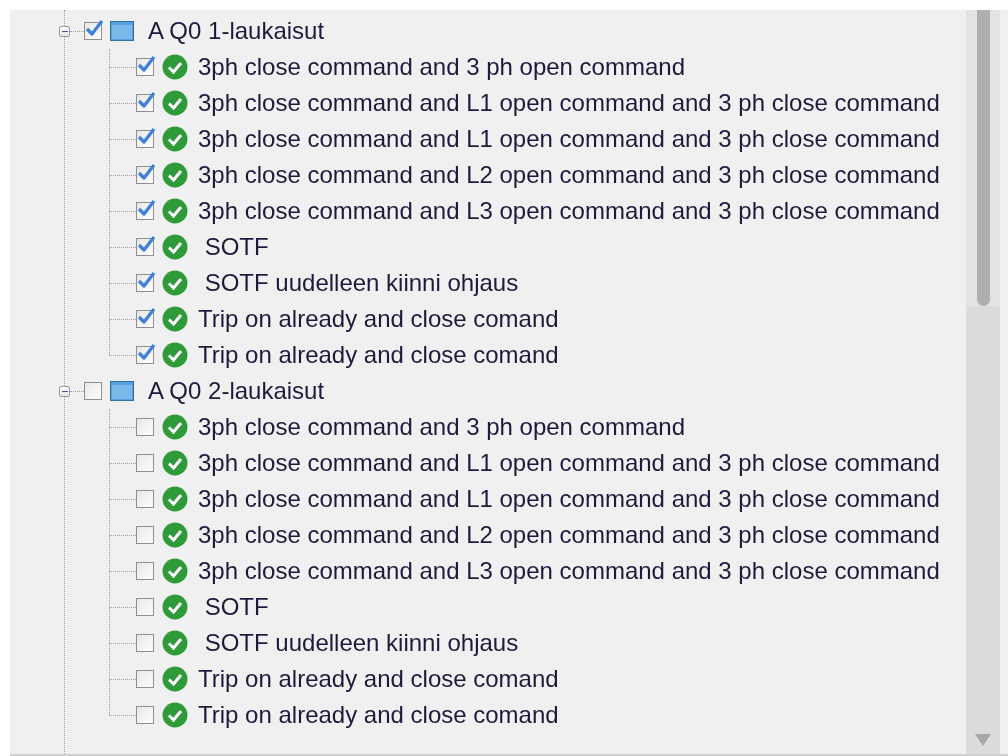  What do you see at coordinates (236, 391) in the screenshot?
I see `tree-item-label: A Q0 2-laukaisut` at bounding box center [236, 391].